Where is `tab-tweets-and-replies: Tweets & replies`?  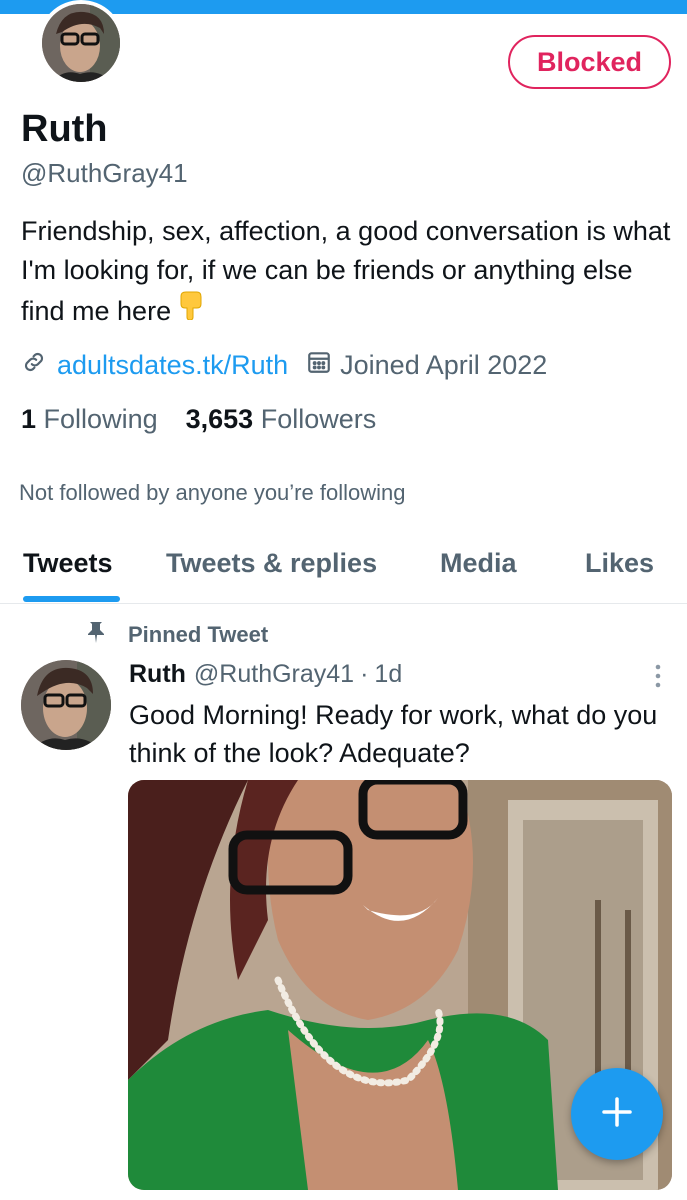 tab-tweets-and-replies: Tweets & replies is located at coordinates (271, 563).